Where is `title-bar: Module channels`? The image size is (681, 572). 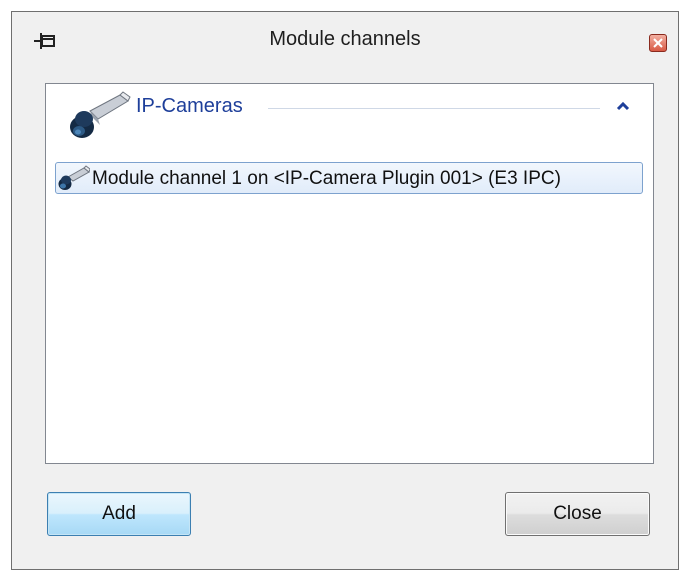
title-bar: Module channels is located at coordinates (345, 41).